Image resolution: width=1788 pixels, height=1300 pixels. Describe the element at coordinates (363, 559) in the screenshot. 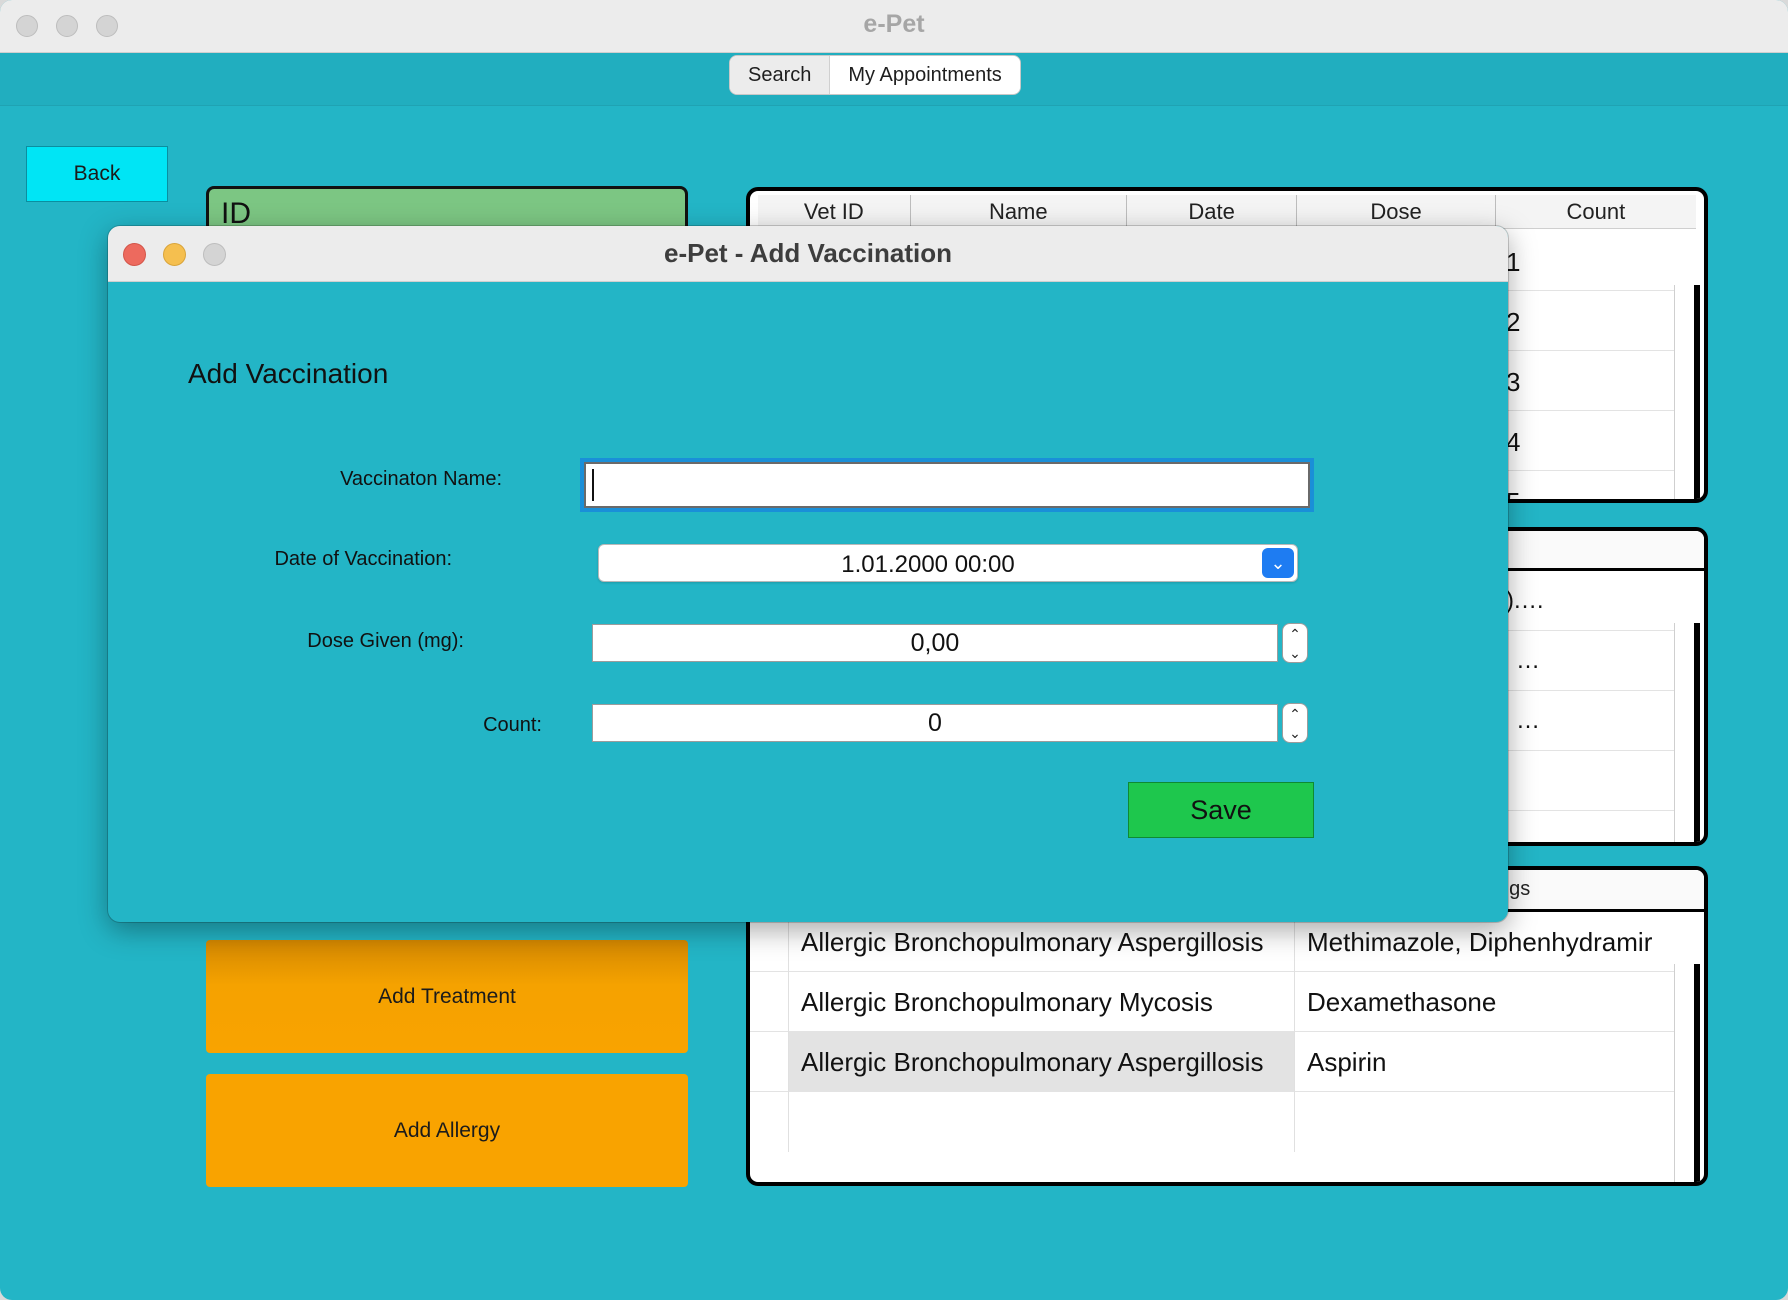

I see `date-of-vaccination-label: Date of Vaccination:` at that location.